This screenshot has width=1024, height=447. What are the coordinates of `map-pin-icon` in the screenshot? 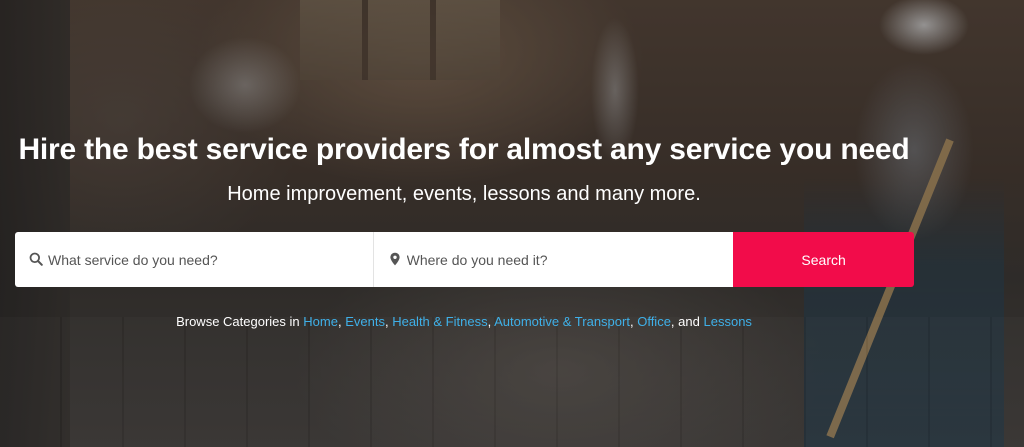 It's located at (395, 259).